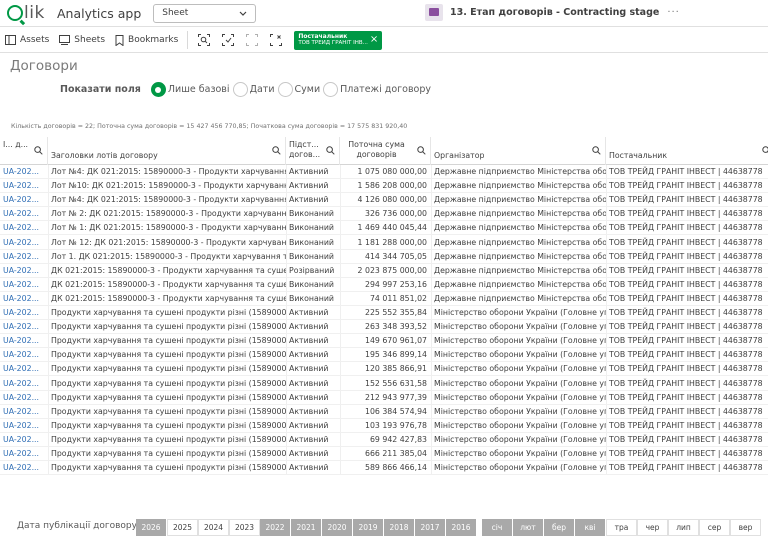 This screenshot has width=768, height=540. What do you see at coordinates (745, 527) in the screenshot?
I see `month-filter-item: вер` at bounding box center [745, 527].